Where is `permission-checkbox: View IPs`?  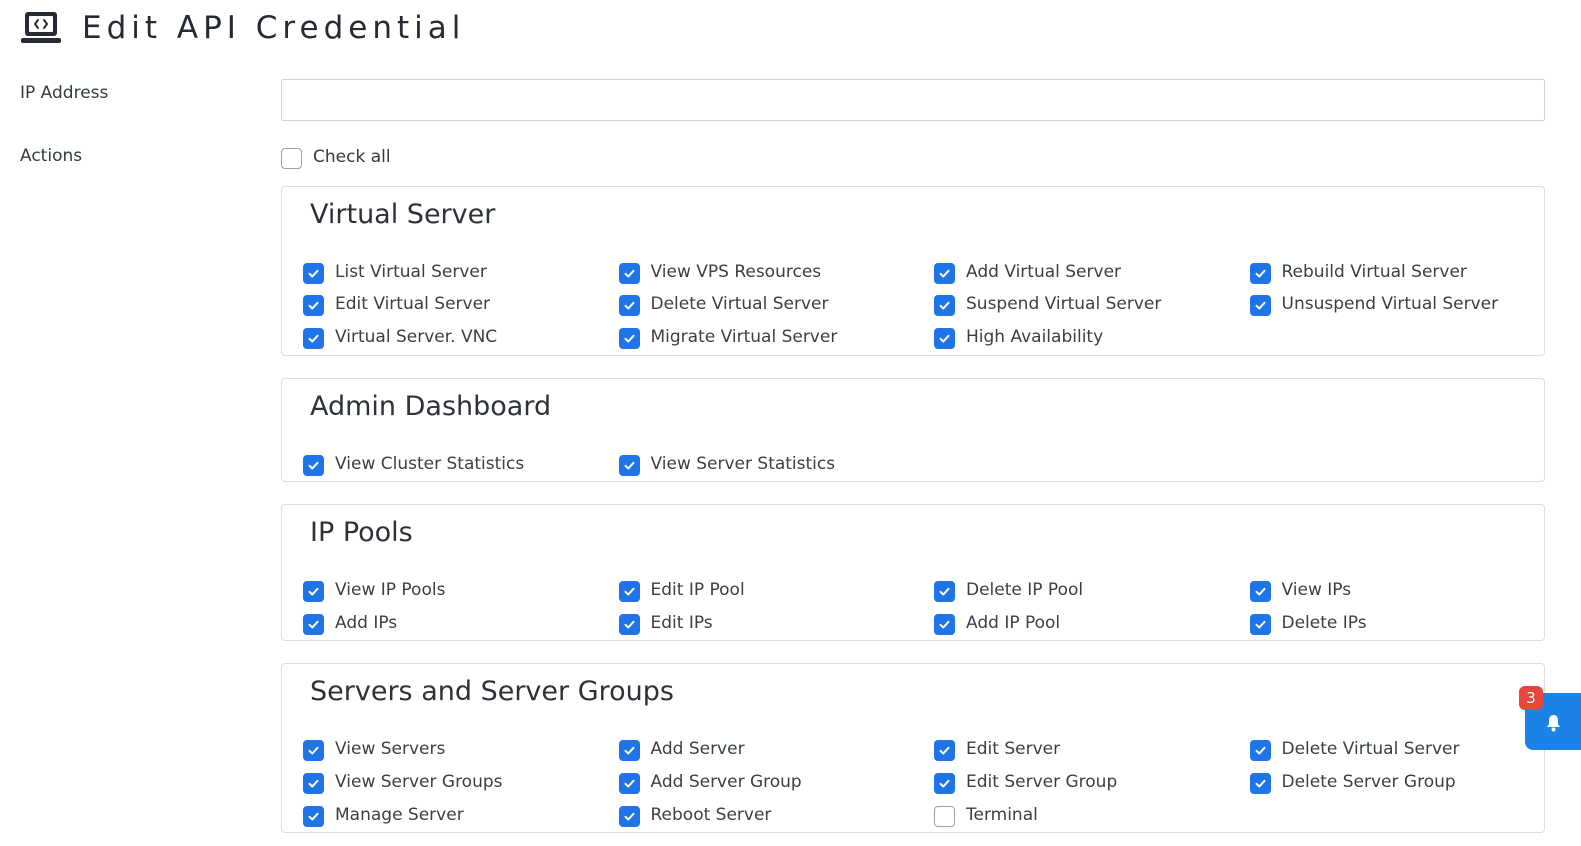
permission-checkbox: View IPs is located at coordinates (1300, 590).